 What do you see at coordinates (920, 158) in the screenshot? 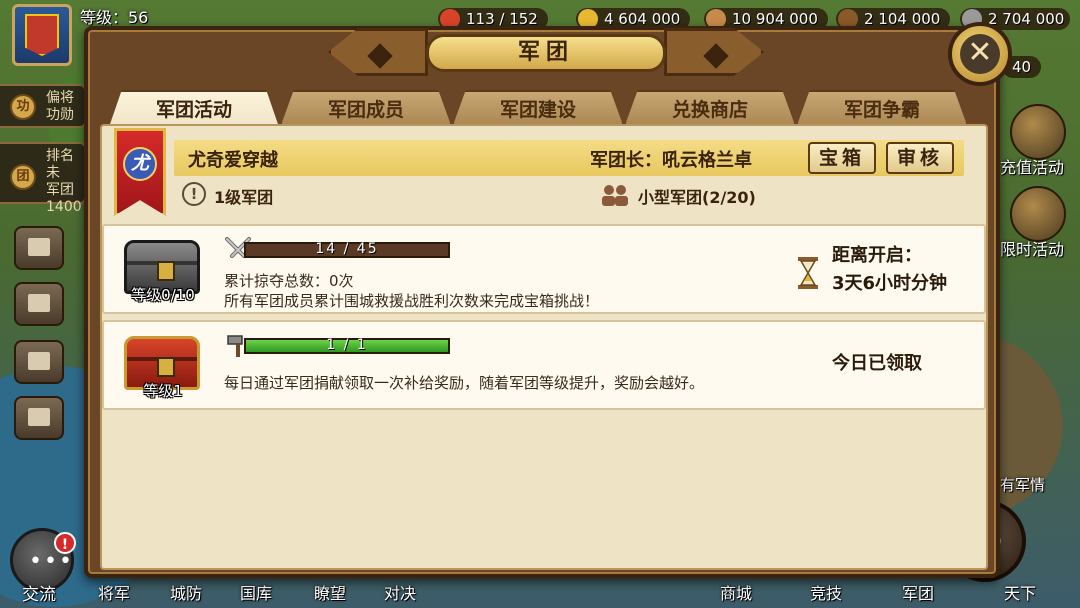
I see `review-button: 审核` at bounding box center [920, 158].